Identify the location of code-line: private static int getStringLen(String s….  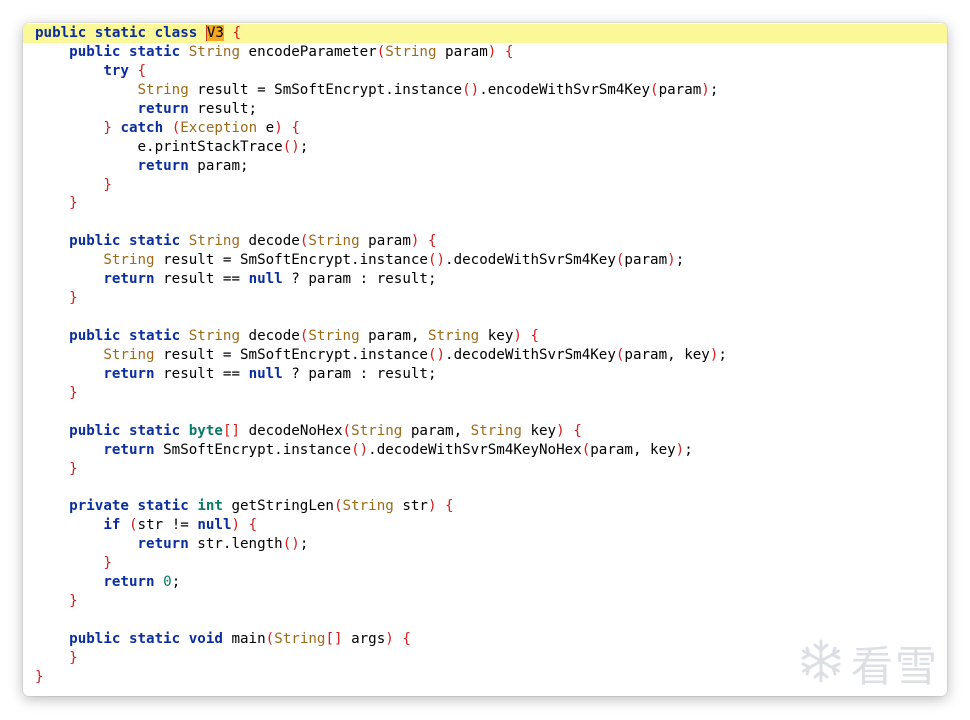
(485, 506).